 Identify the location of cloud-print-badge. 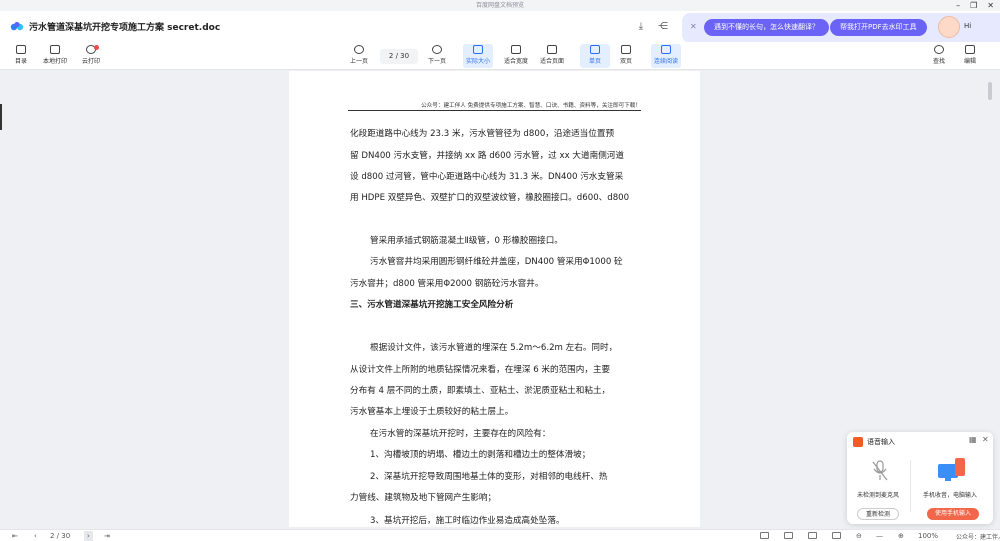
(96, 47).